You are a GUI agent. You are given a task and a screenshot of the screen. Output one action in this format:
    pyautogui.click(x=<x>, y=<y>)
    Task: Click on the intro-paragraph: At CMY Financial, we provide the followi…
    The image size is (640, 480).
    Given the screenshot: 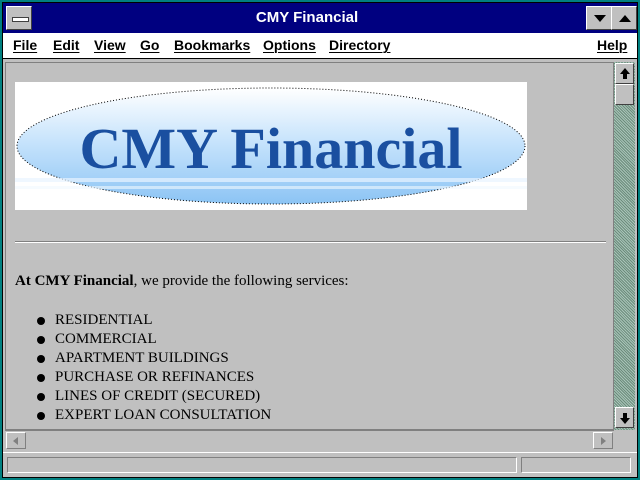 What is the action you would take?
    pyautogui.click(x=182, y=281)
    